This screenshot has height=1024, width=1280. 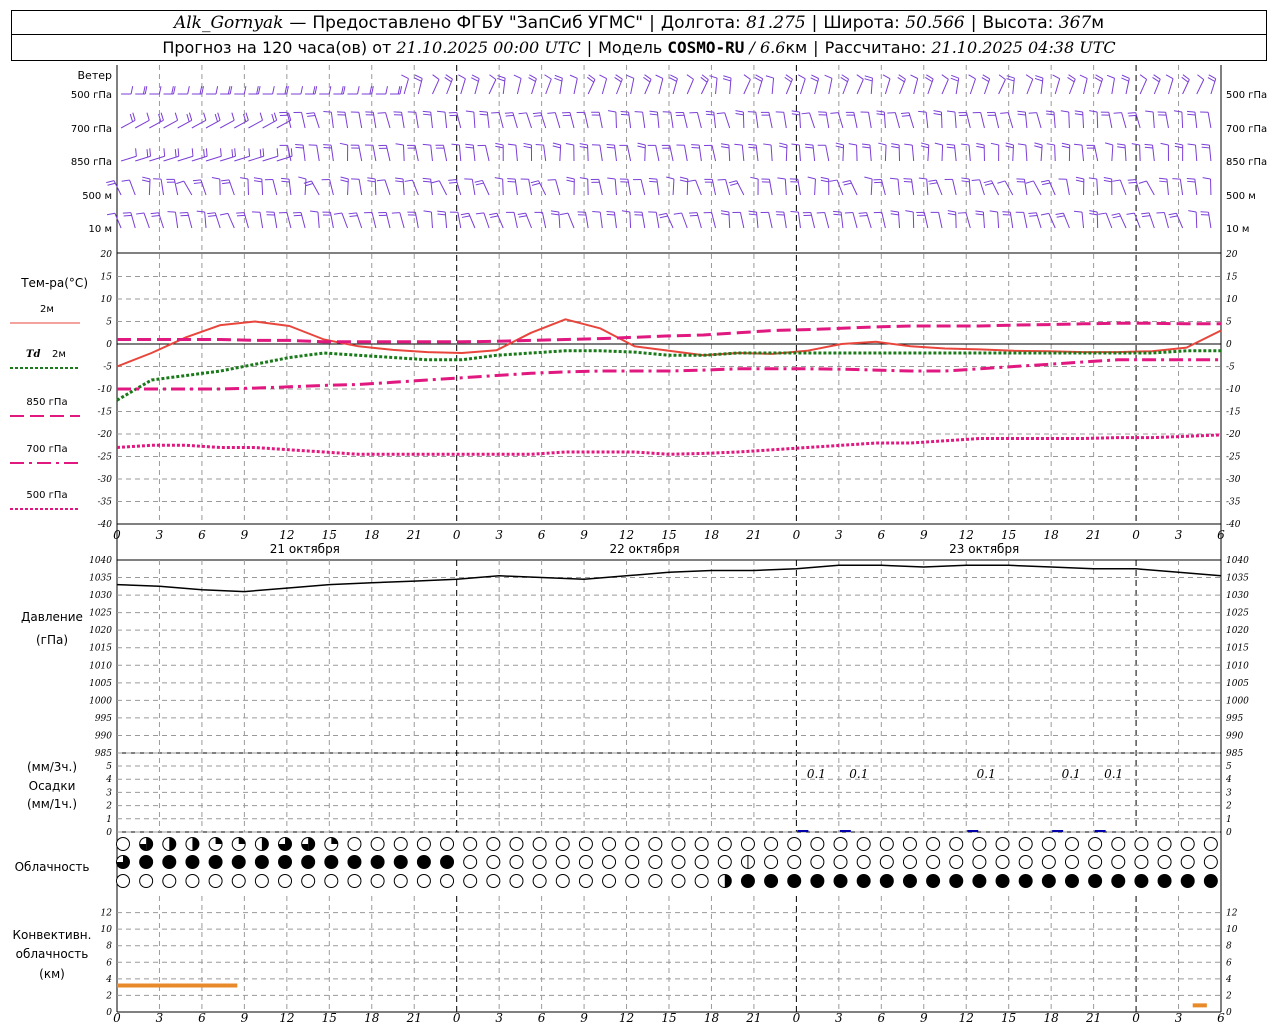 What do you see at coordinates (542, 535) in the screenshot?
I see `x-tick-label: 6` at bounding box center [542, 535].